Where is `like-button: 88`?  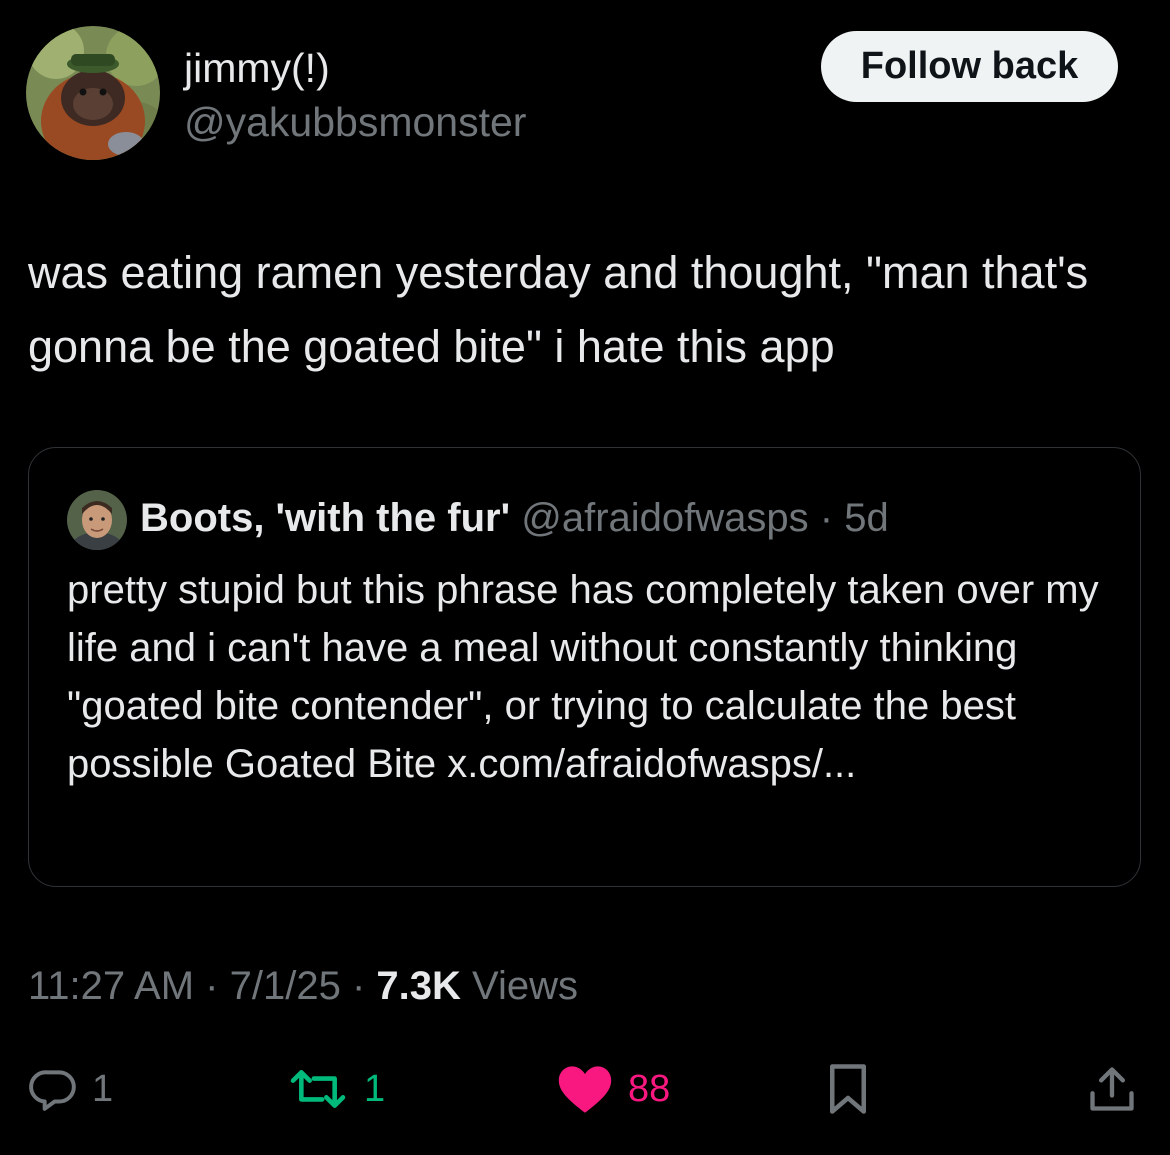 like-button: 88 is located at coordinates (613, 1089).